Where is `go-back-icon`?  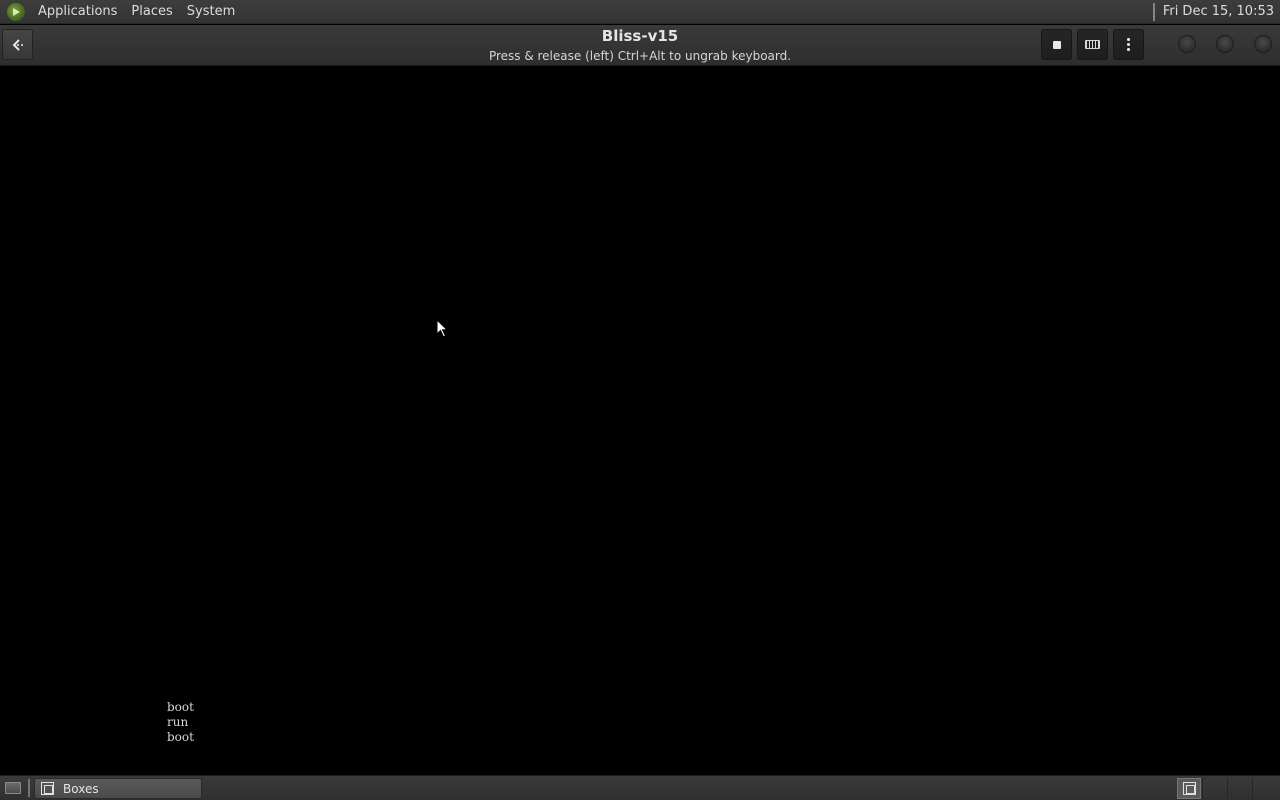
go-back-icon is located at coordinates (17, 44).